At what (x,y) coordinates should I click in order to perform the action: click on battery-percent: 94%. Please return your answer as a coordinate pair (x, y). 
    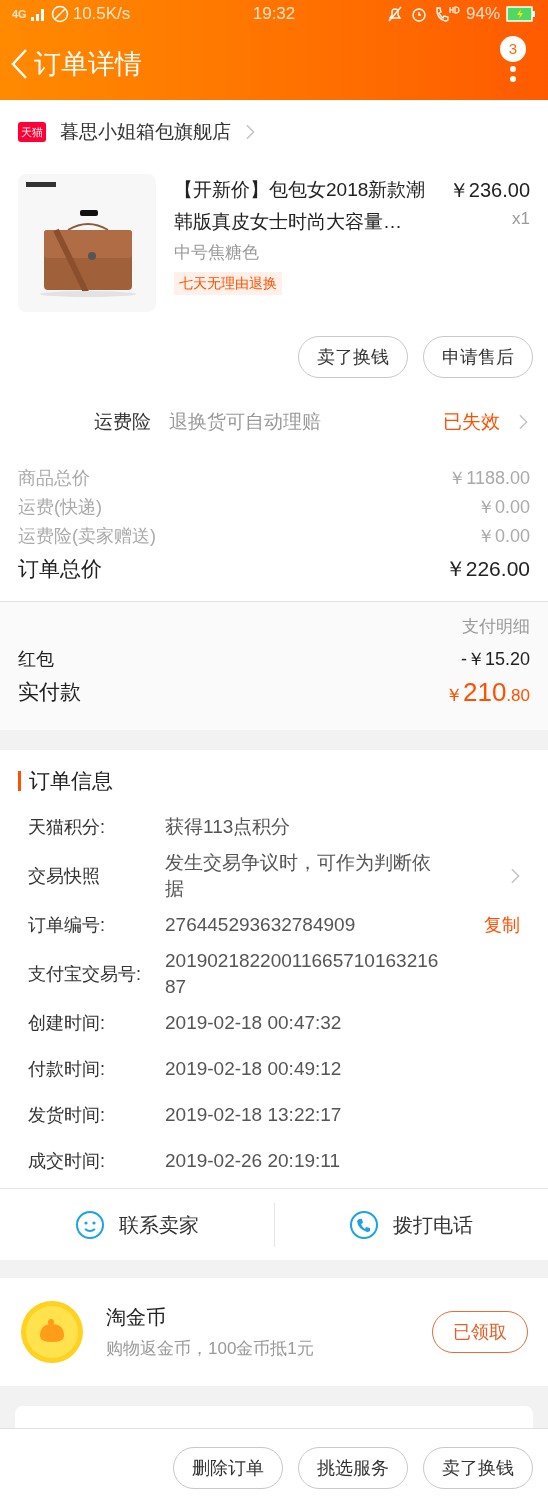
    Looking at the image, I should click on (482, 14).